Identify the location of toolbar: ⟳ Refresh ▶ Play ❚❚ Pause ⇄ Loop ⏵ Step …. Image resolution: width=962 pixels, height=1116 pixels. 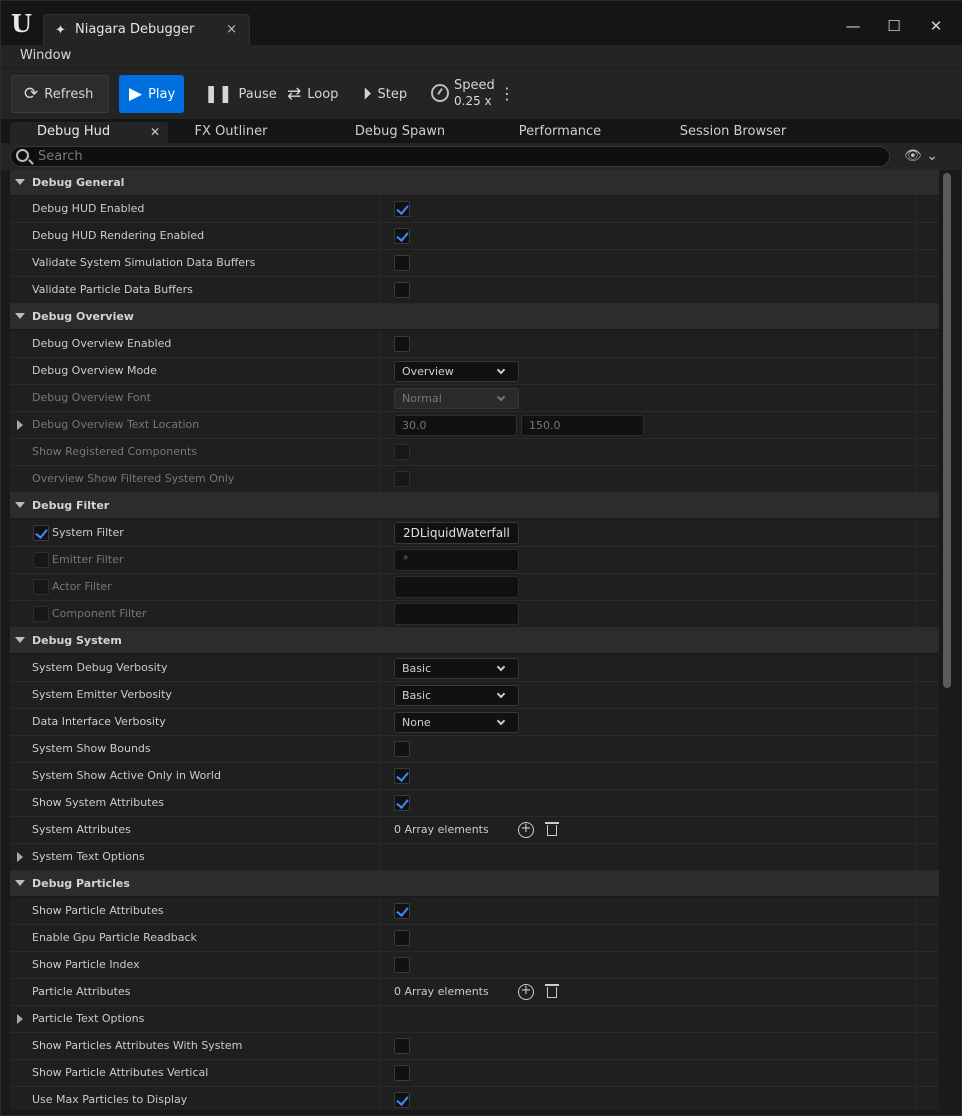
(481, 93).